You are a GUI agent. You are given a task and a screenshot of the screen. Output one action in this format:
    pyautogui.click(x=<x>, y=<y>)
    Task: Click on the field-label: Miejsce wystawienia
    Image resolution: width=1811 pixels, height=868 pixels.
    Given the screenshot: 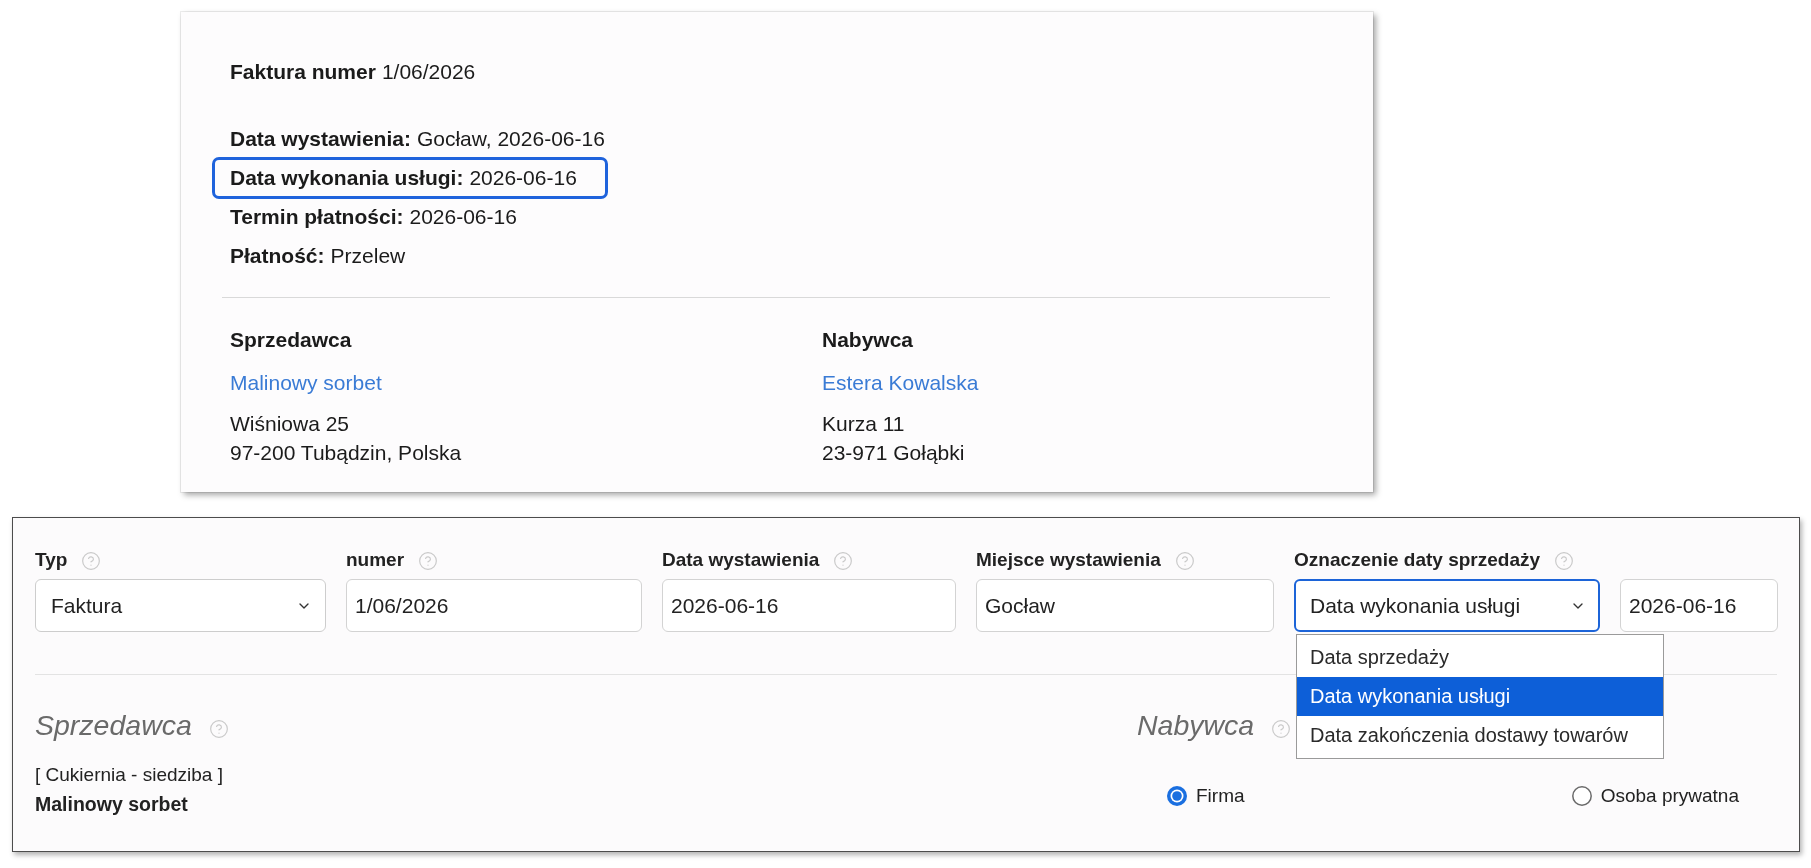 What is the action you would take?
    pyautogui.click(x=1068, y=560)
    